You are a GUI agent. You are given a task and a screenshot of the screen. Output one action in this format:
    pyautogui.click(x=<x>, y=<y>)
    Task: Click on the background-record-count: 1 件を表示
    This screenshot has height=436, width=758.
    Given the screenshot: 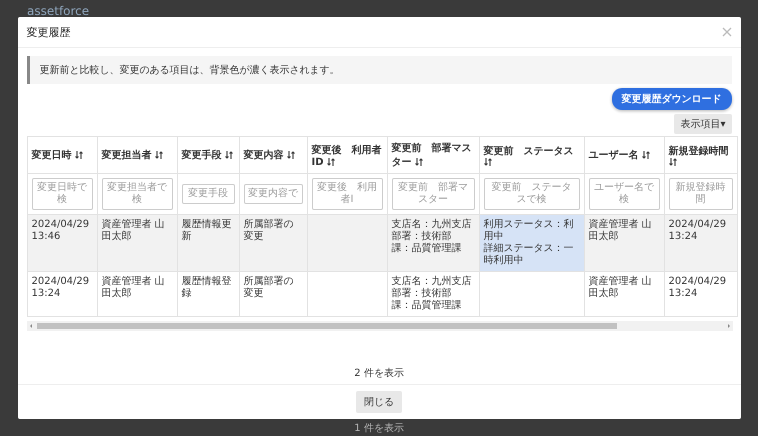 What is the action you would take?
    pyautogui.click(x=379, y=428)
    